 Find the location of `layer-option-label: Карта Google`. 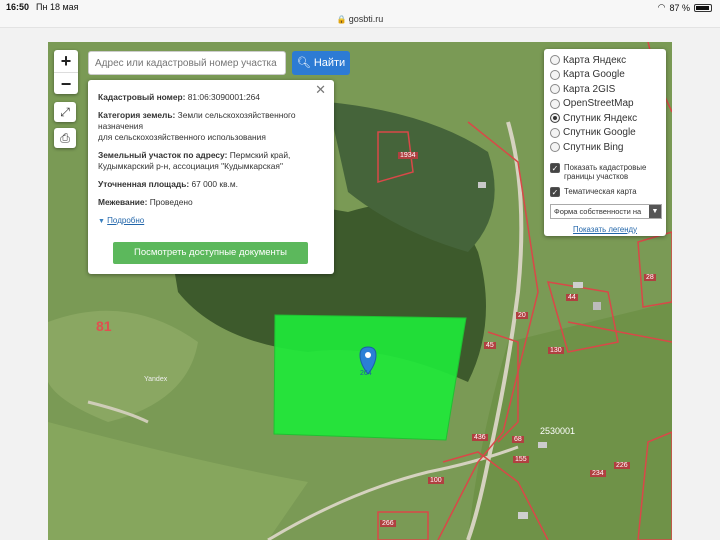

layer-option-label: Карта Google is located at coordinates (594, 75).